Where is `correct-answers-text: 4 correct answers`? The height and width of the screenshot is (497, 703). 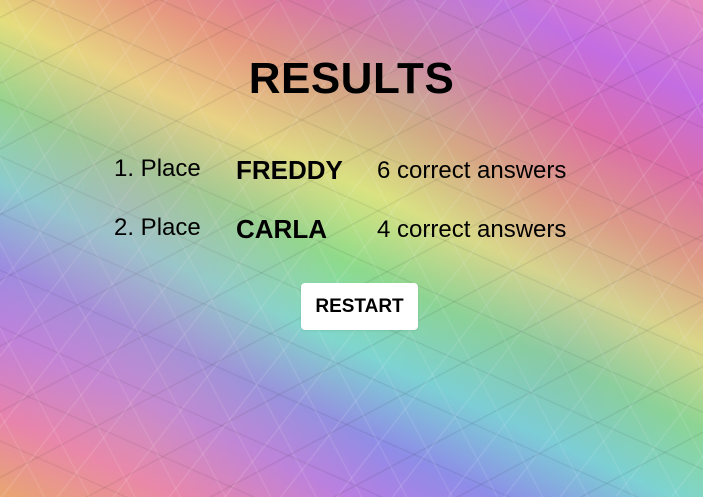
correct-answers-text: 4 correct answers is located at coordinates (472, 229).